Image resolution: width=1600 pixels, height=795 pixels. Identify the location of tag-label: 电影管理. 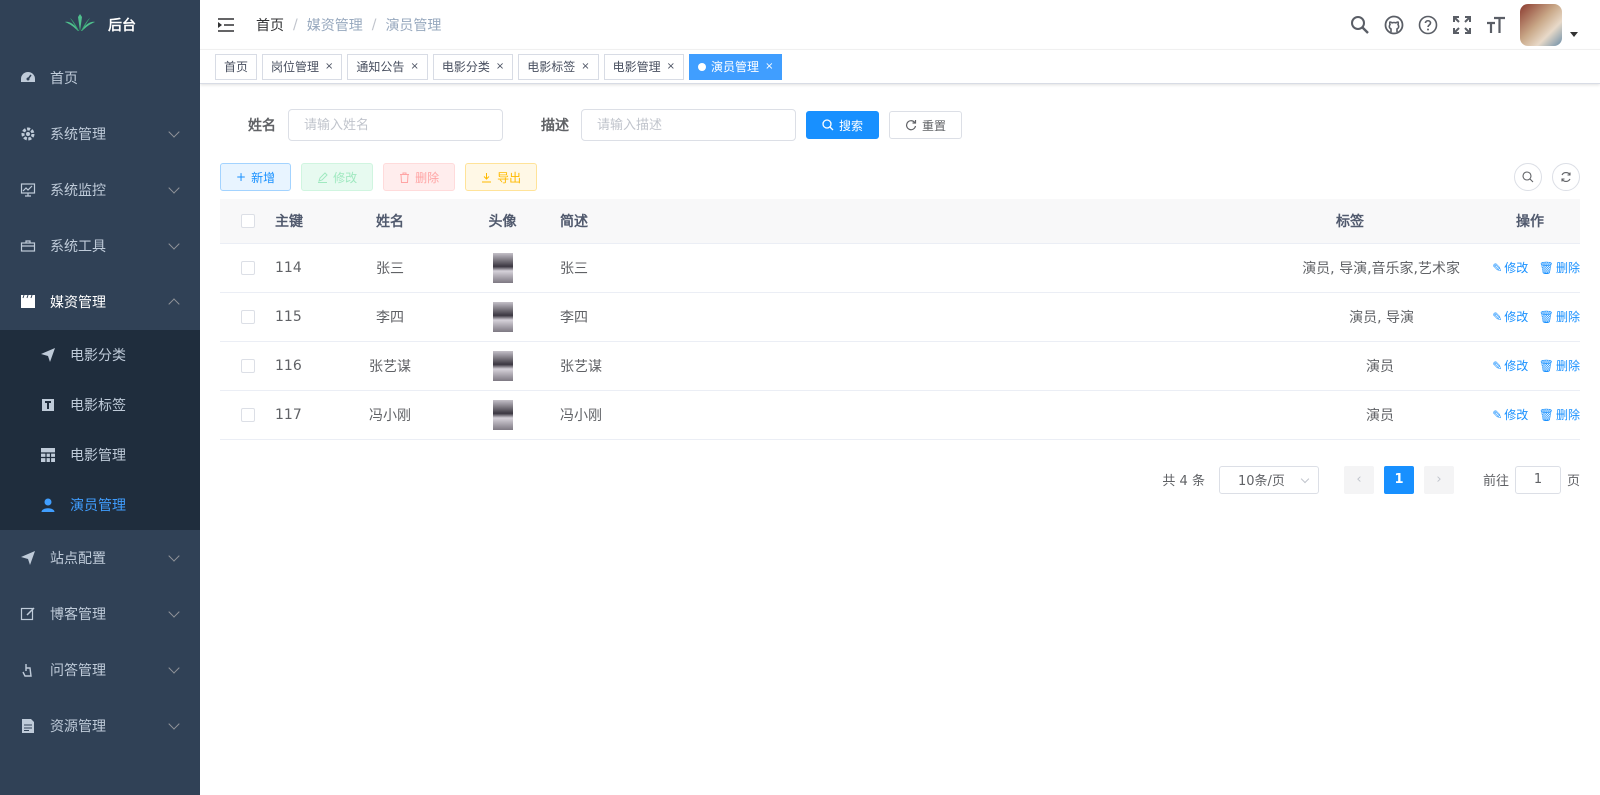
(636, 67).